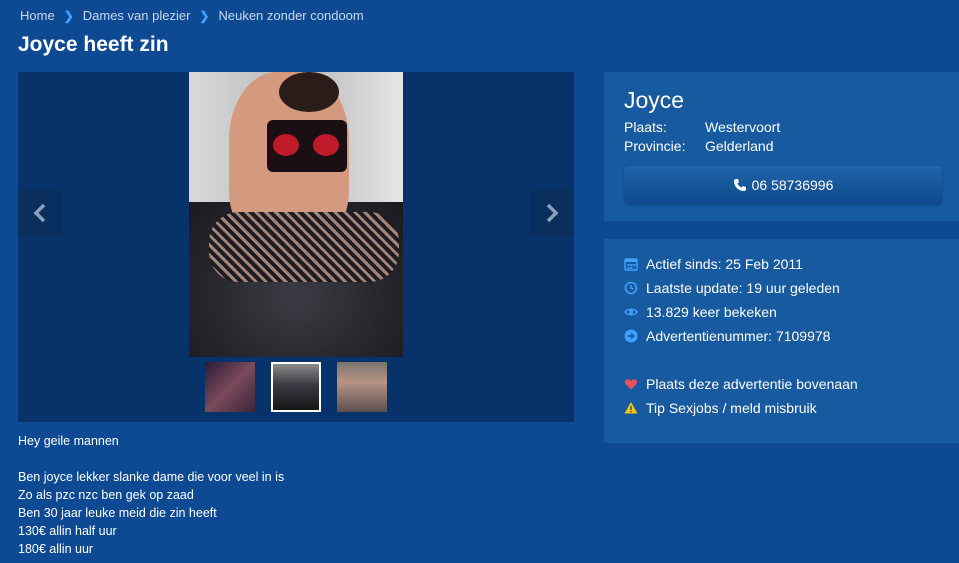  Describe the element at coordinates (655, 146) in the screenshot. I see `province-label: Provincie:` at that location.